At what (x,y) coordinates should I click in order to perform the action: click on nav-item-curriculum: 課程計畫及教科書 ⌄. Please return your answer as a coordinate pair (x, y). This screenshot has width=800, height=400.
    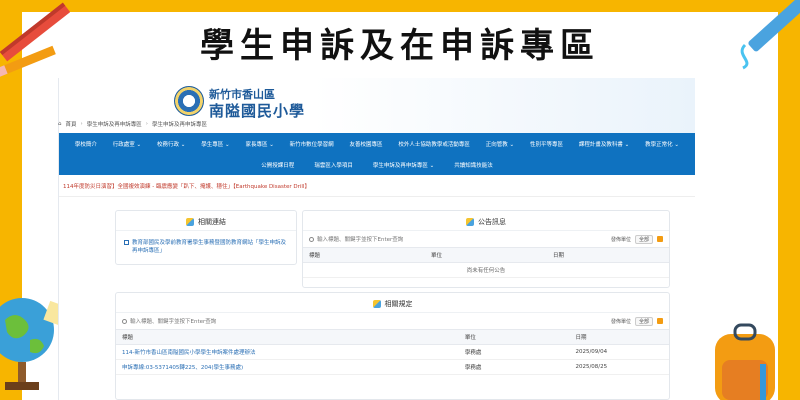
    Looking at the image, I should click on (604, 144).